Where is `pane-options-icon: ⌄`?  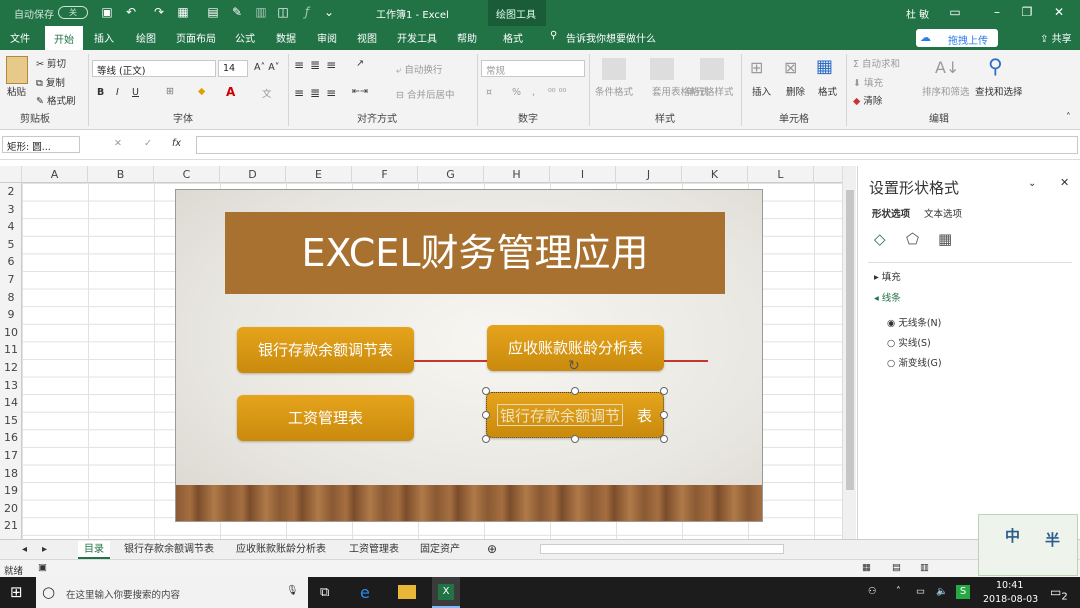
pane-options-icon: ⌄ is located at coordinates (1032, 183).